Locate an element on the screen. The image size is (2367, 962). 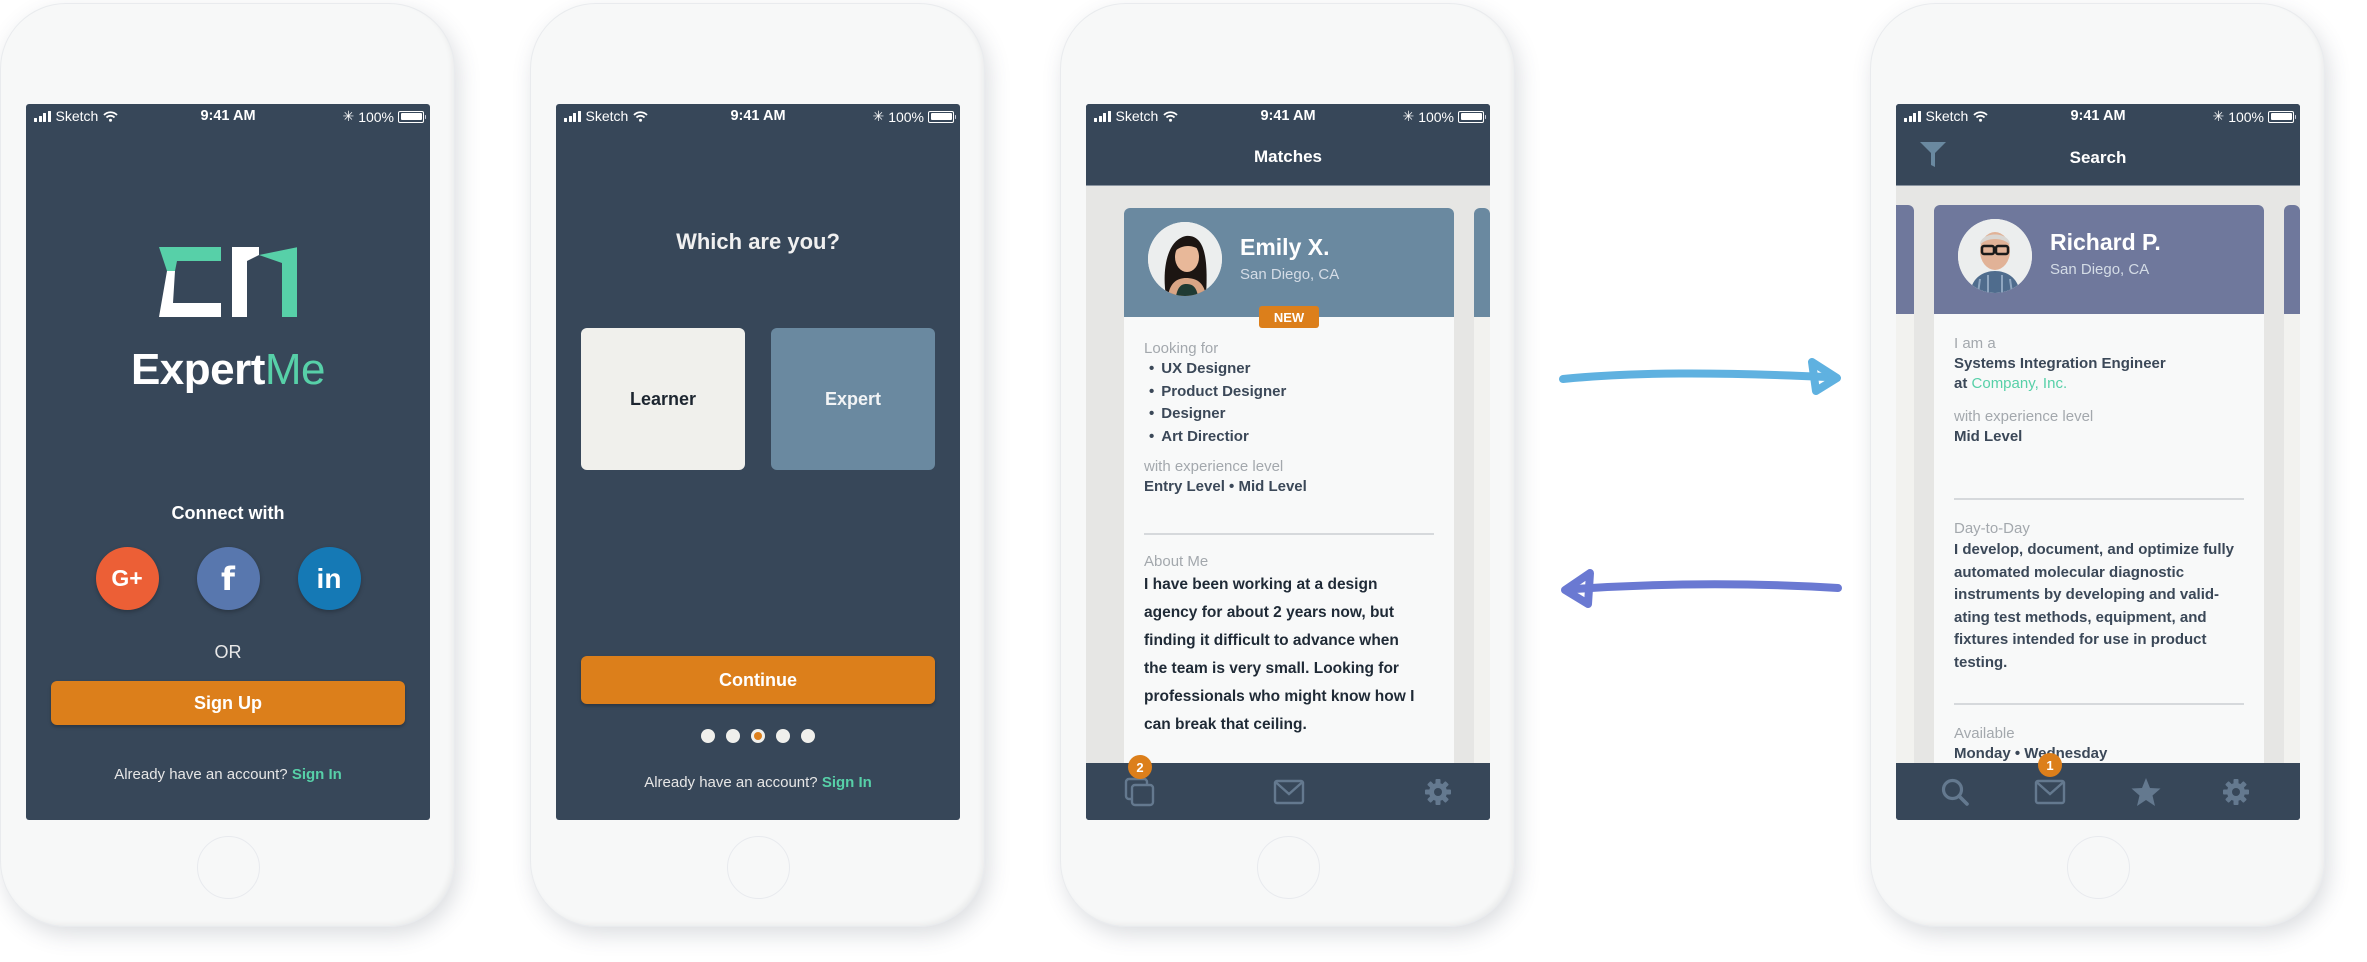
nav-bar: Sketch 9:41 AM ✳ 100% Matches is located at coordinates (1288, 145).